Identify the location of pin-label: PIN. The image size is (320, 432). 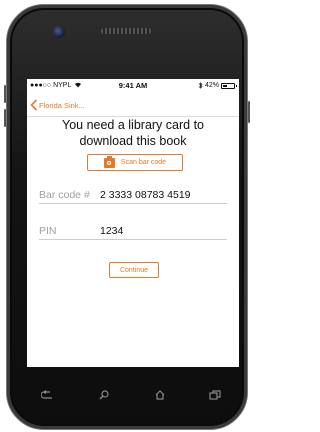
(48, 231).